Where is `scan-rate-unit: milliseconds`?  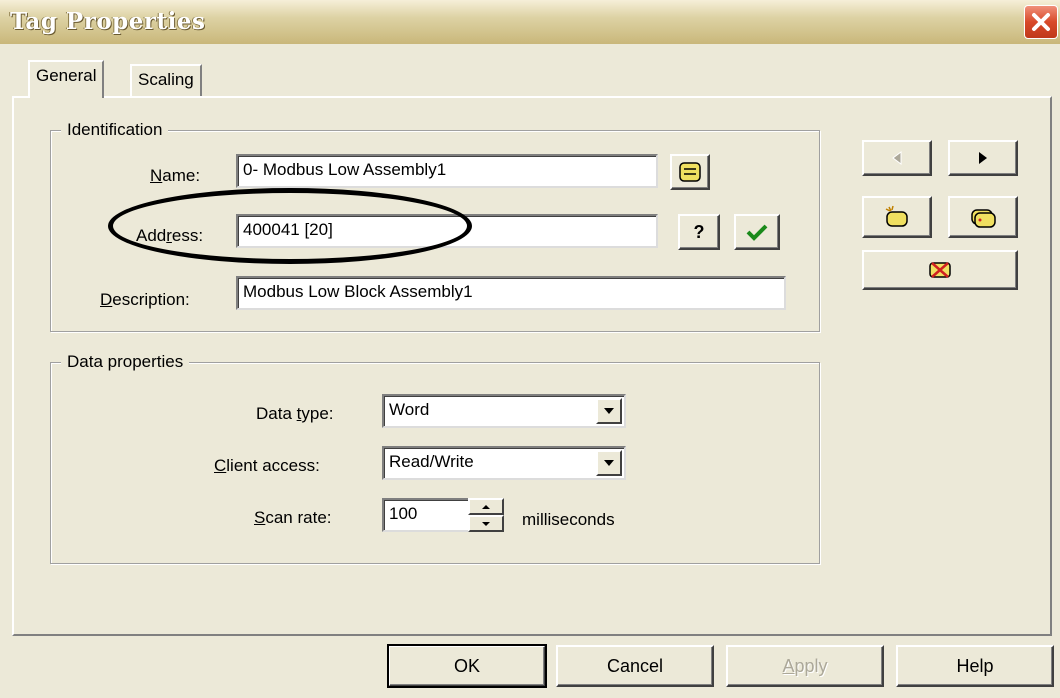
scan-rate-unit: milliseconds is located at coordinates (568, 519).